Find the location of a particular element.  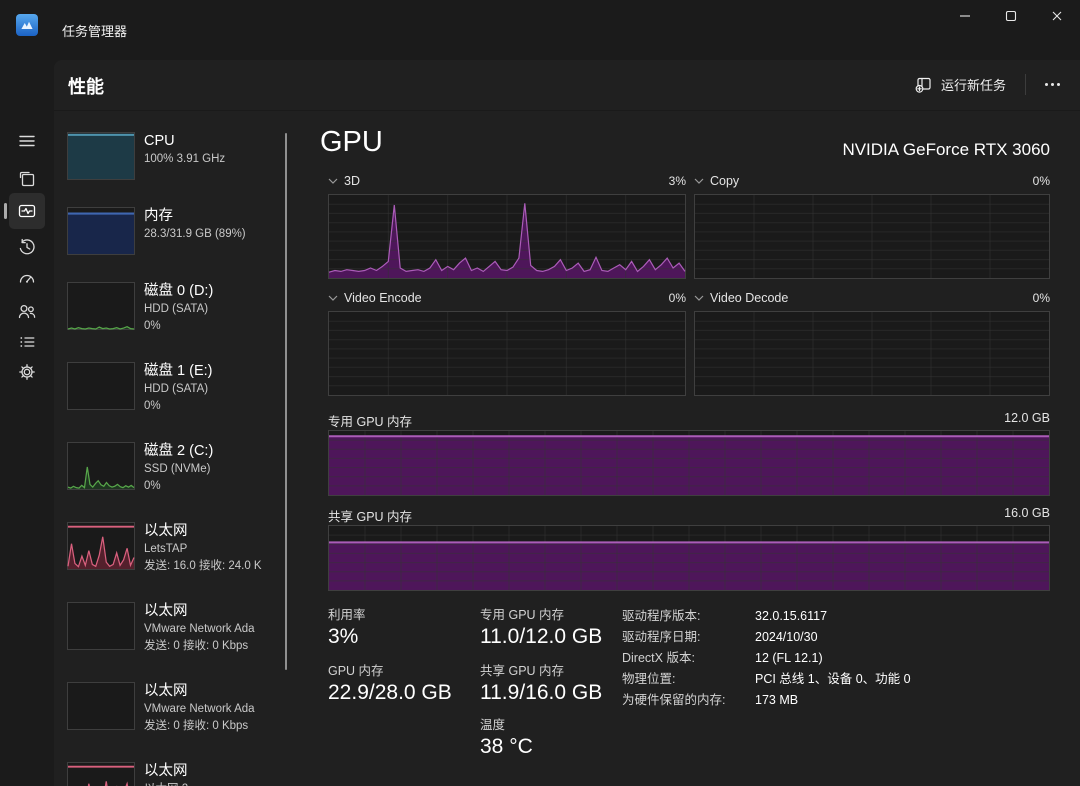

more-options-button is located at coordinates (1052, 84).